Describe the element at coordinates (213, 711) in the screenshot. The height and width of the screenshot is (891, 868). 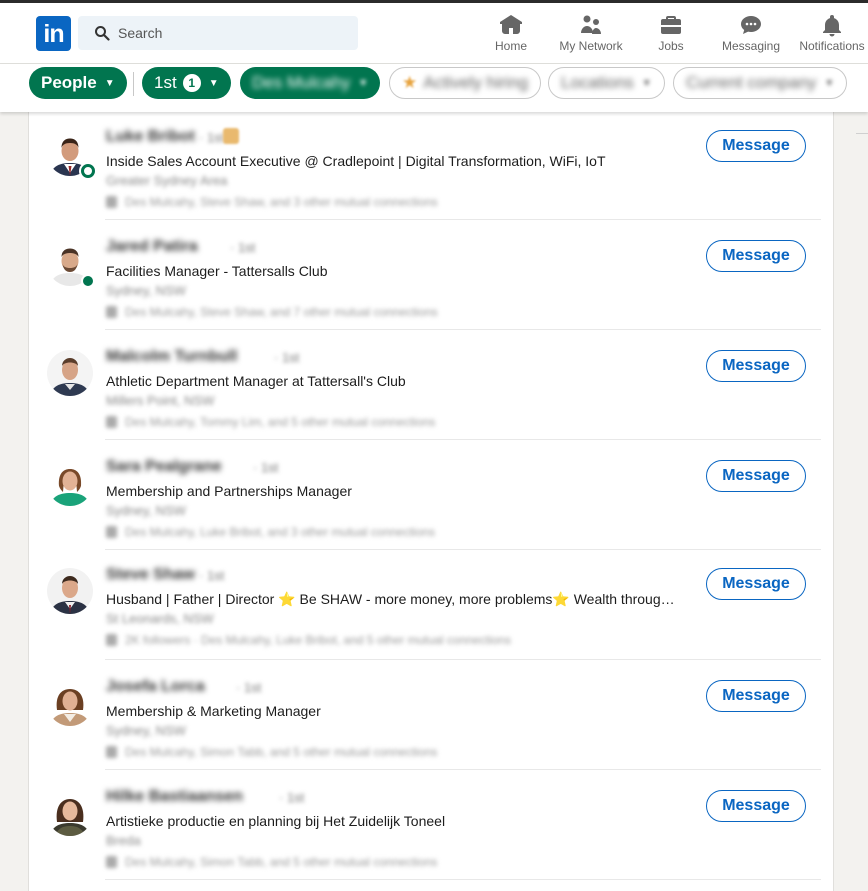
I see `result-headline: Membership & Marketing Manager` at that location.